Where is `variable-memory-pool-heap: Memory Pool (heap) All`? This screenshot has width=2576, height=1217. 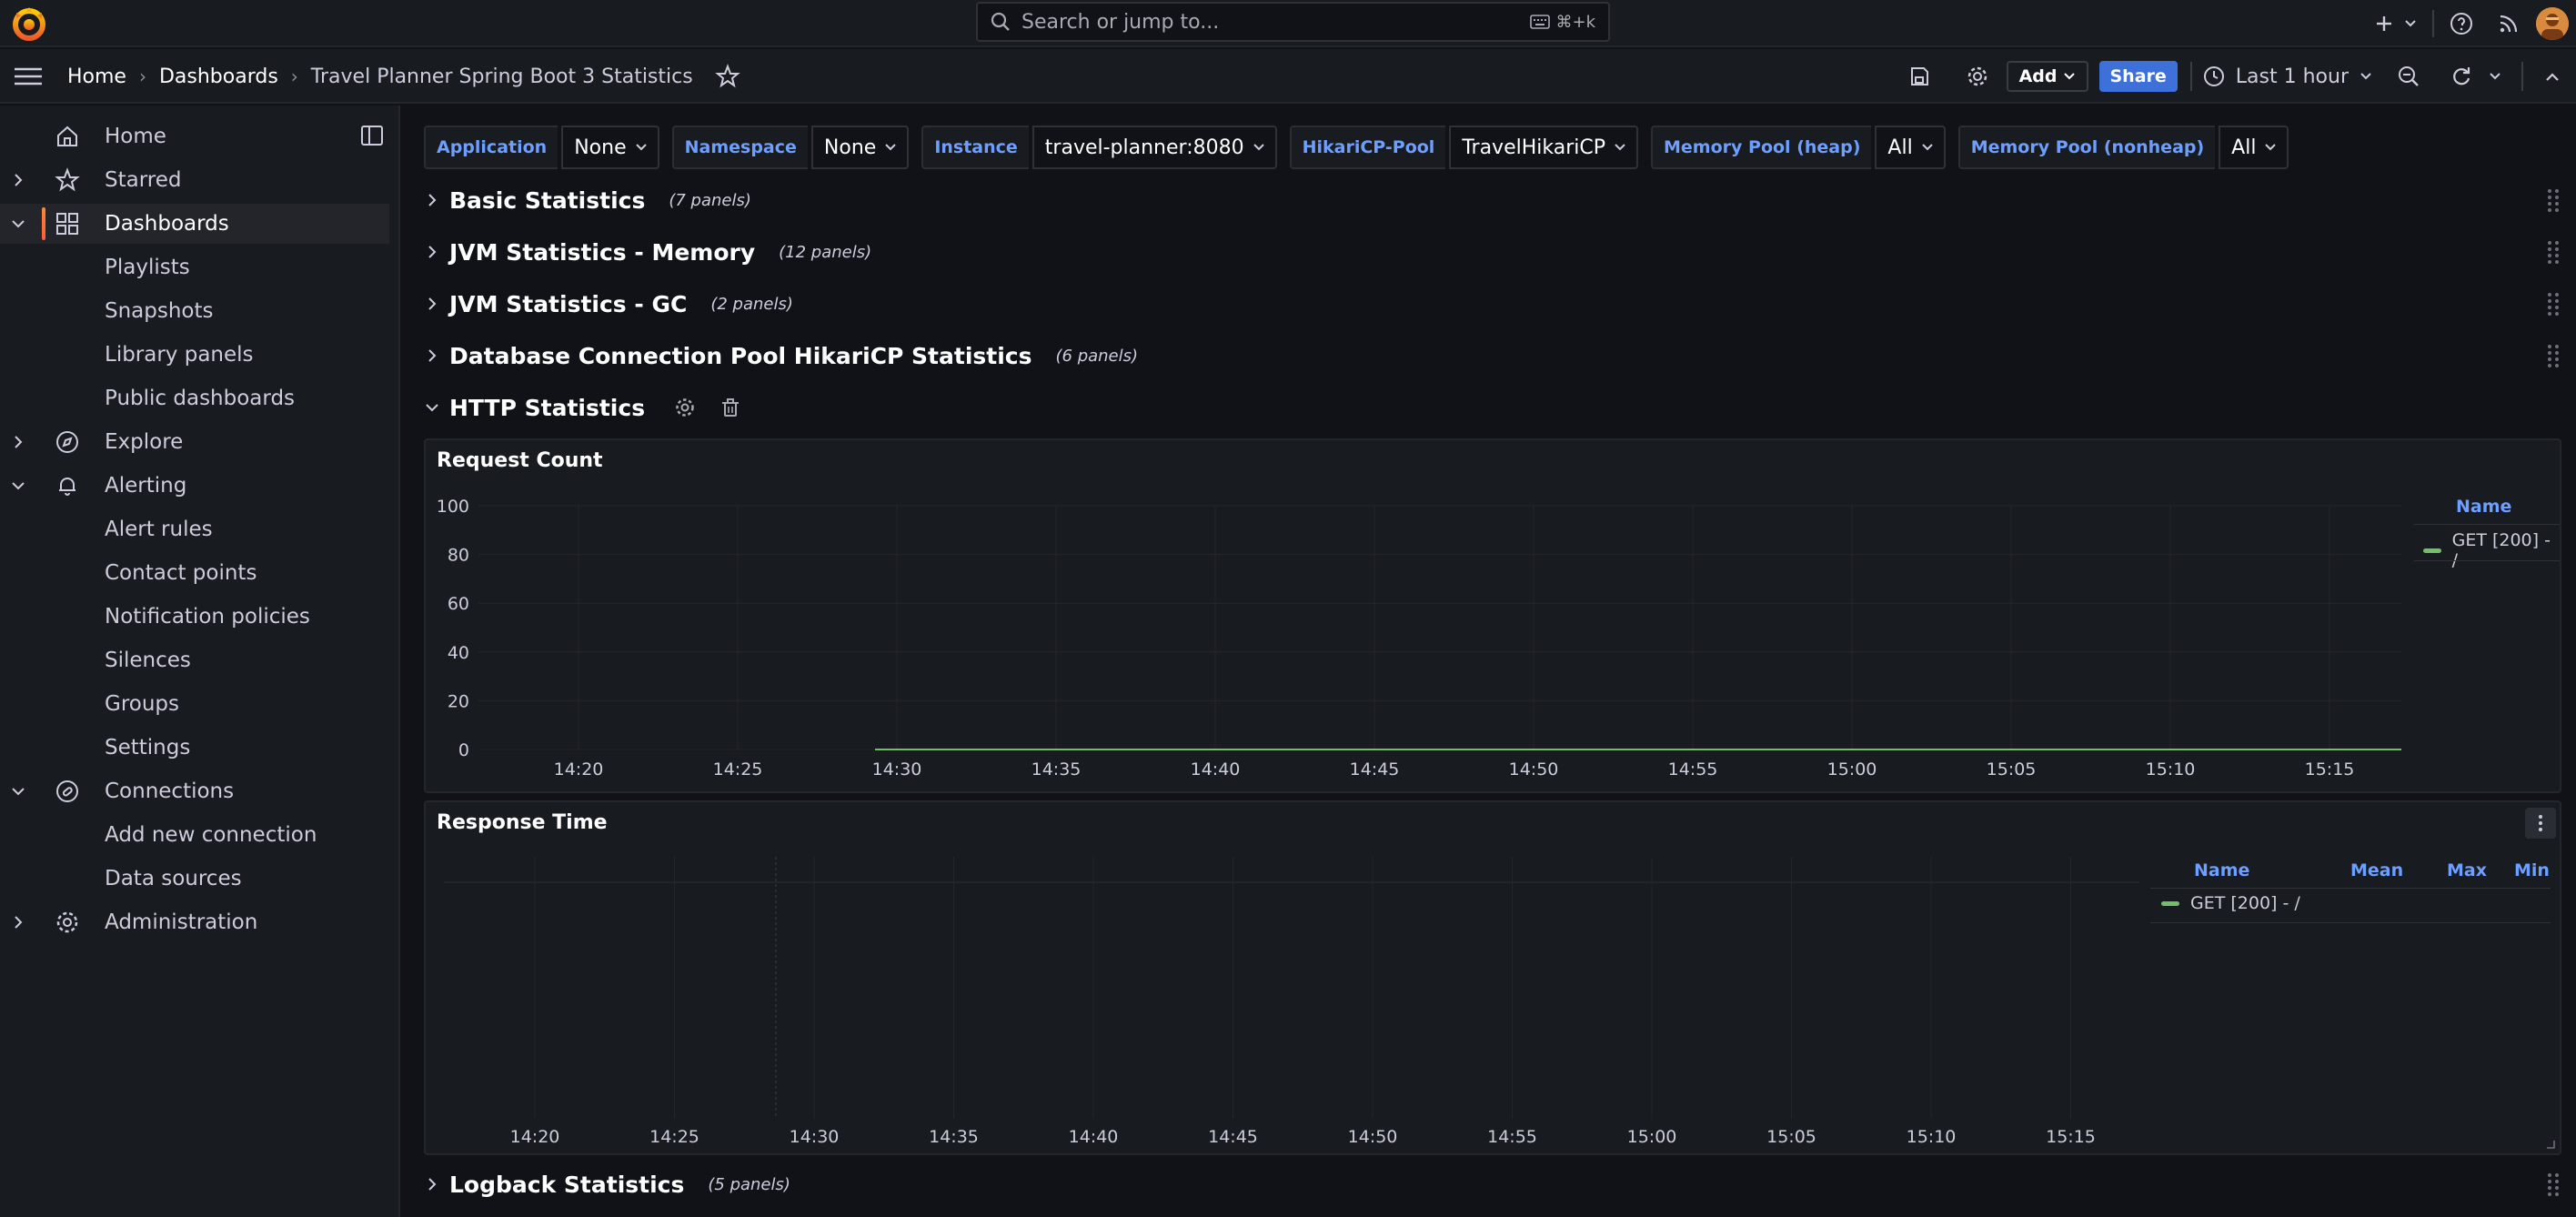
variable-memory-pool-heap: Memory Pool (heap) All is located at coordinates (1798, 147).